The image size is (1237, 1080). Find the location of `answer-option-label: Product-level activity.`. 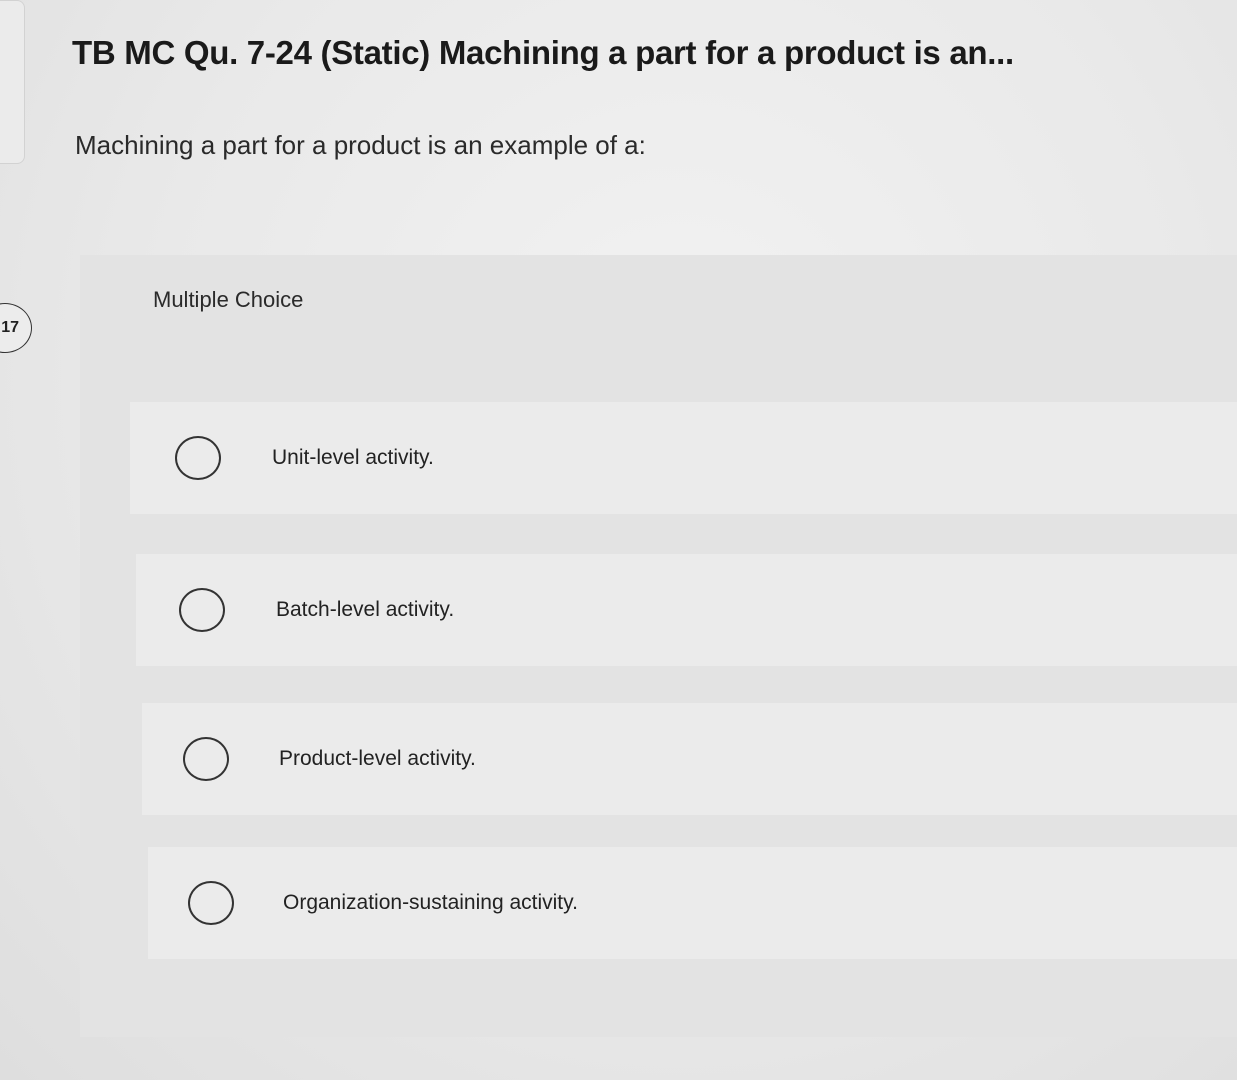

answer-option-label: Product-level activity. is located at coordinates (377, 758).